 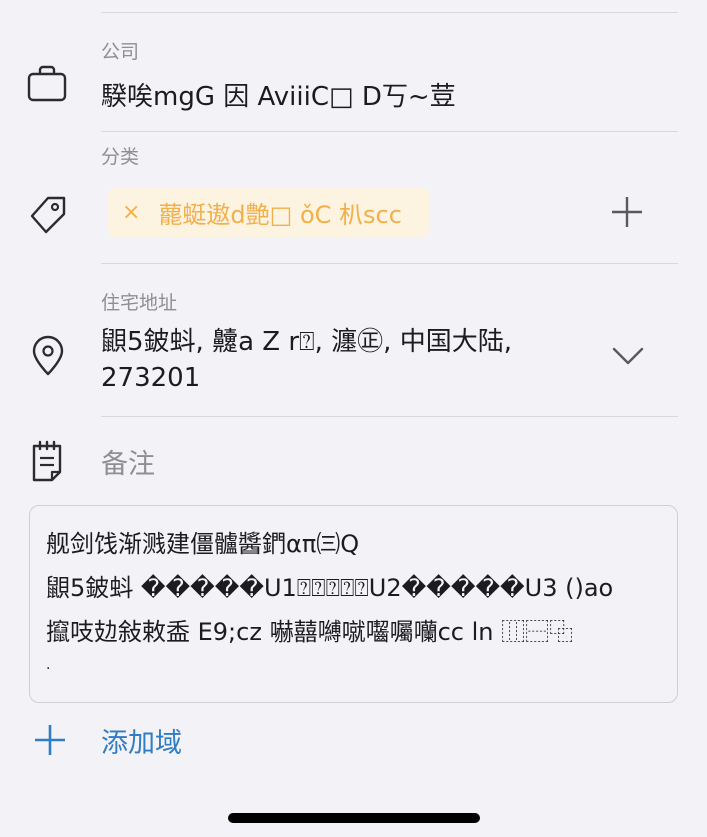 I want to click on address-line-1: 鼰5鈹蚪, 䶑a Z r⍰, 瀍㊣, 中国大陆,, so click(x=306, y=342).